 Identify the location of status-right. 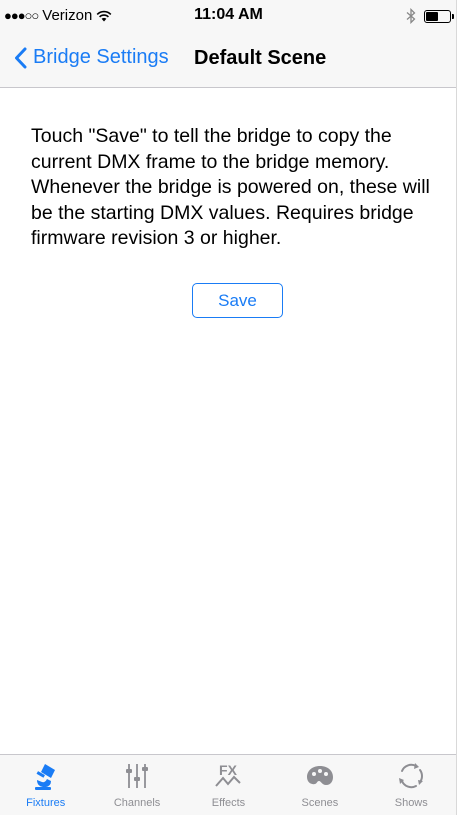
(430, 16).